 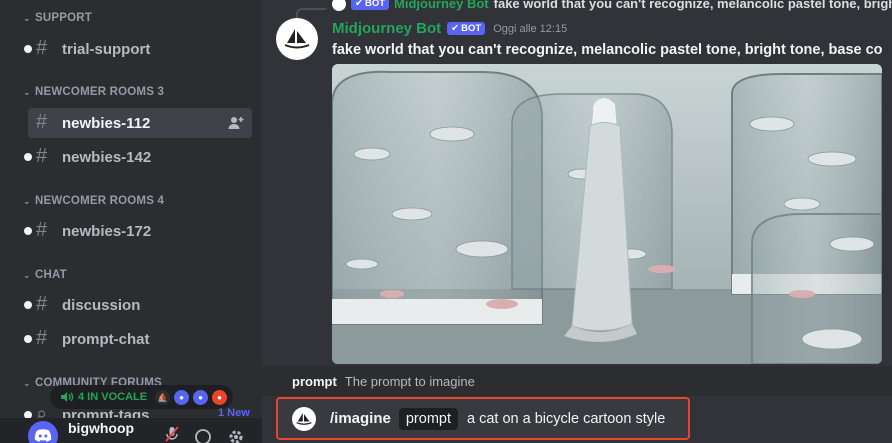 I want to click on username: bigwhoop, so click(x=101, y=427).